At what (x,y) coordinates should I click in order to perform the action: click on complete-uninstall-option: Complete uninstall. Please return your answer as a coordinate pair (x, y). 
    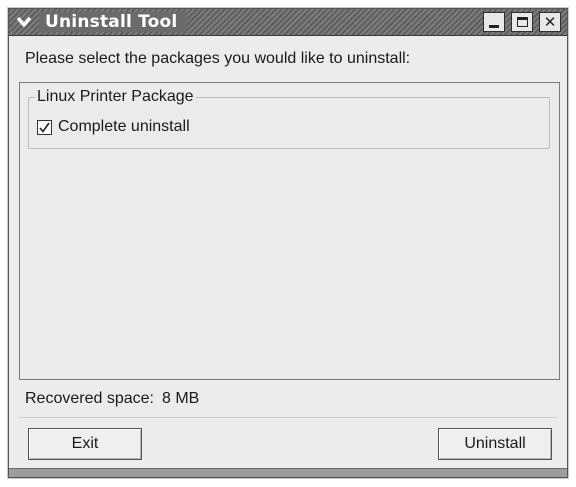
    Looking at the image, I should click on (113, 127).